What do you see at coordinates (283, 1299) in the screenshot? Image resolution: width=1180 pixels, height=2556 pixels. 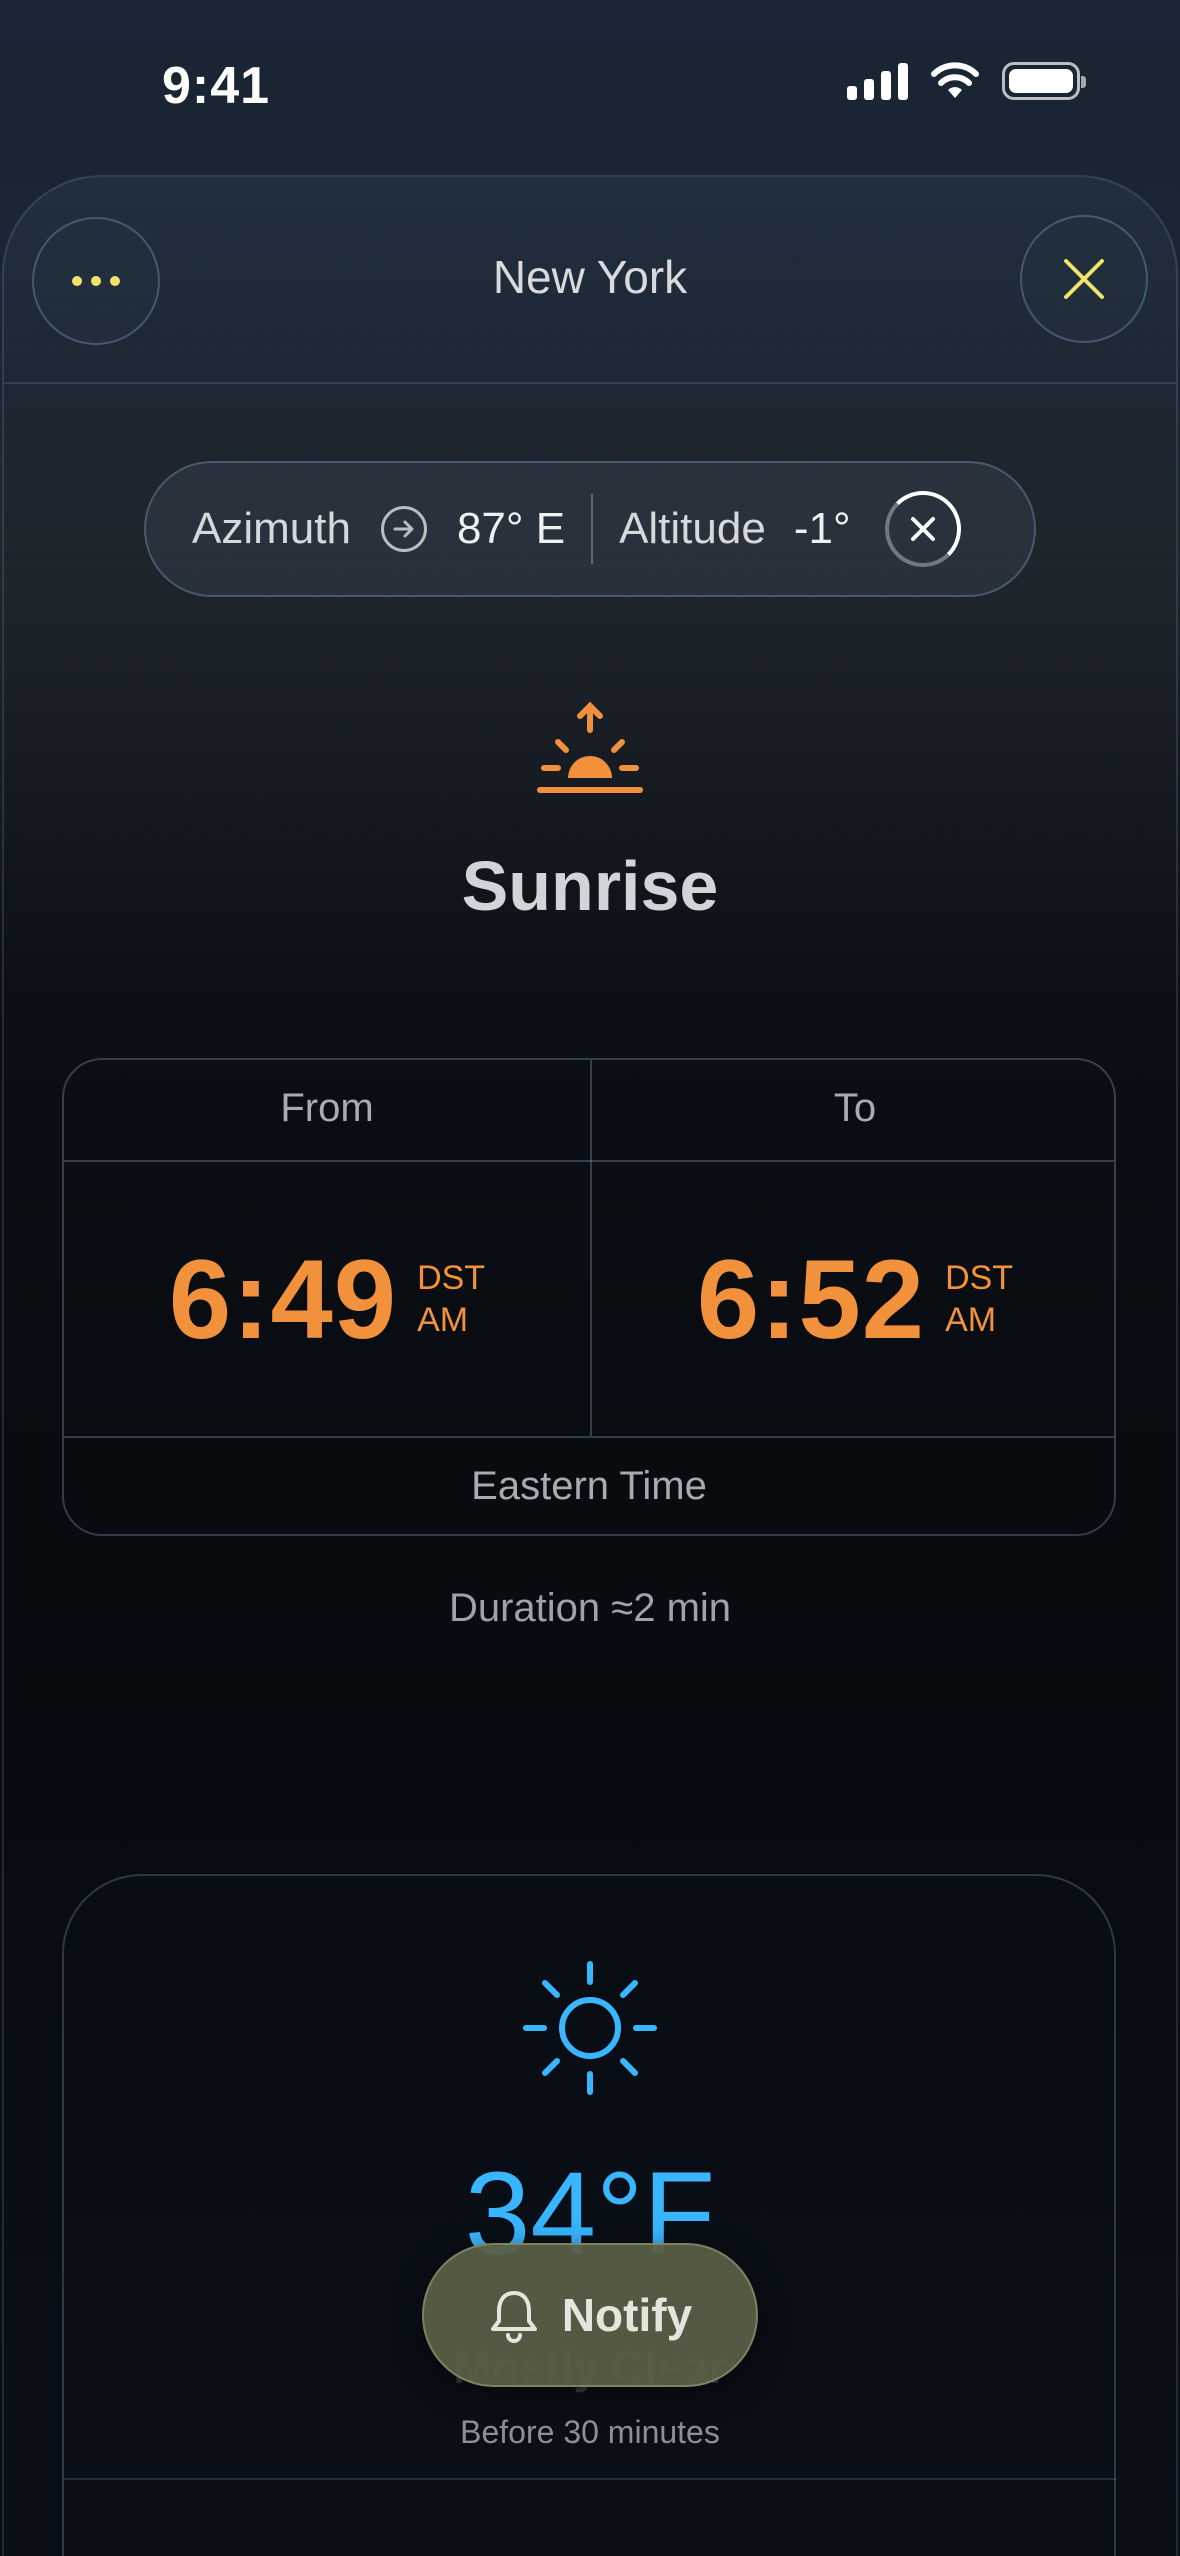 I see `from-time: 6:49` at bounding box center [283, 1299].